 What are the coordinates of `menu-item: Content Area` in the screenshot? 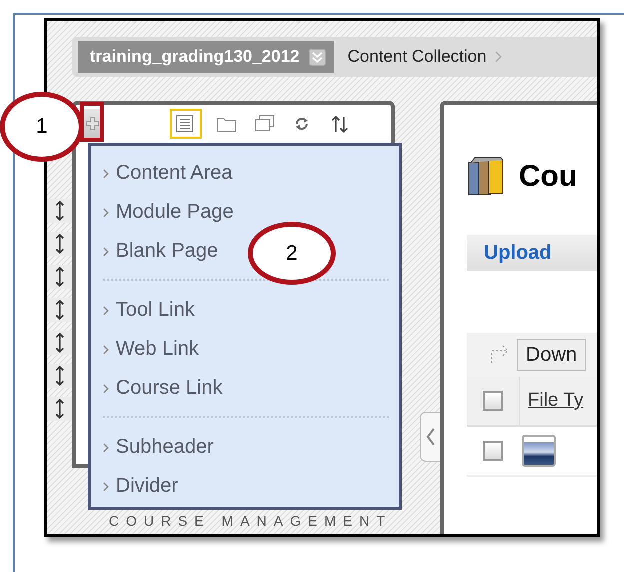 It's located at (168, 173).